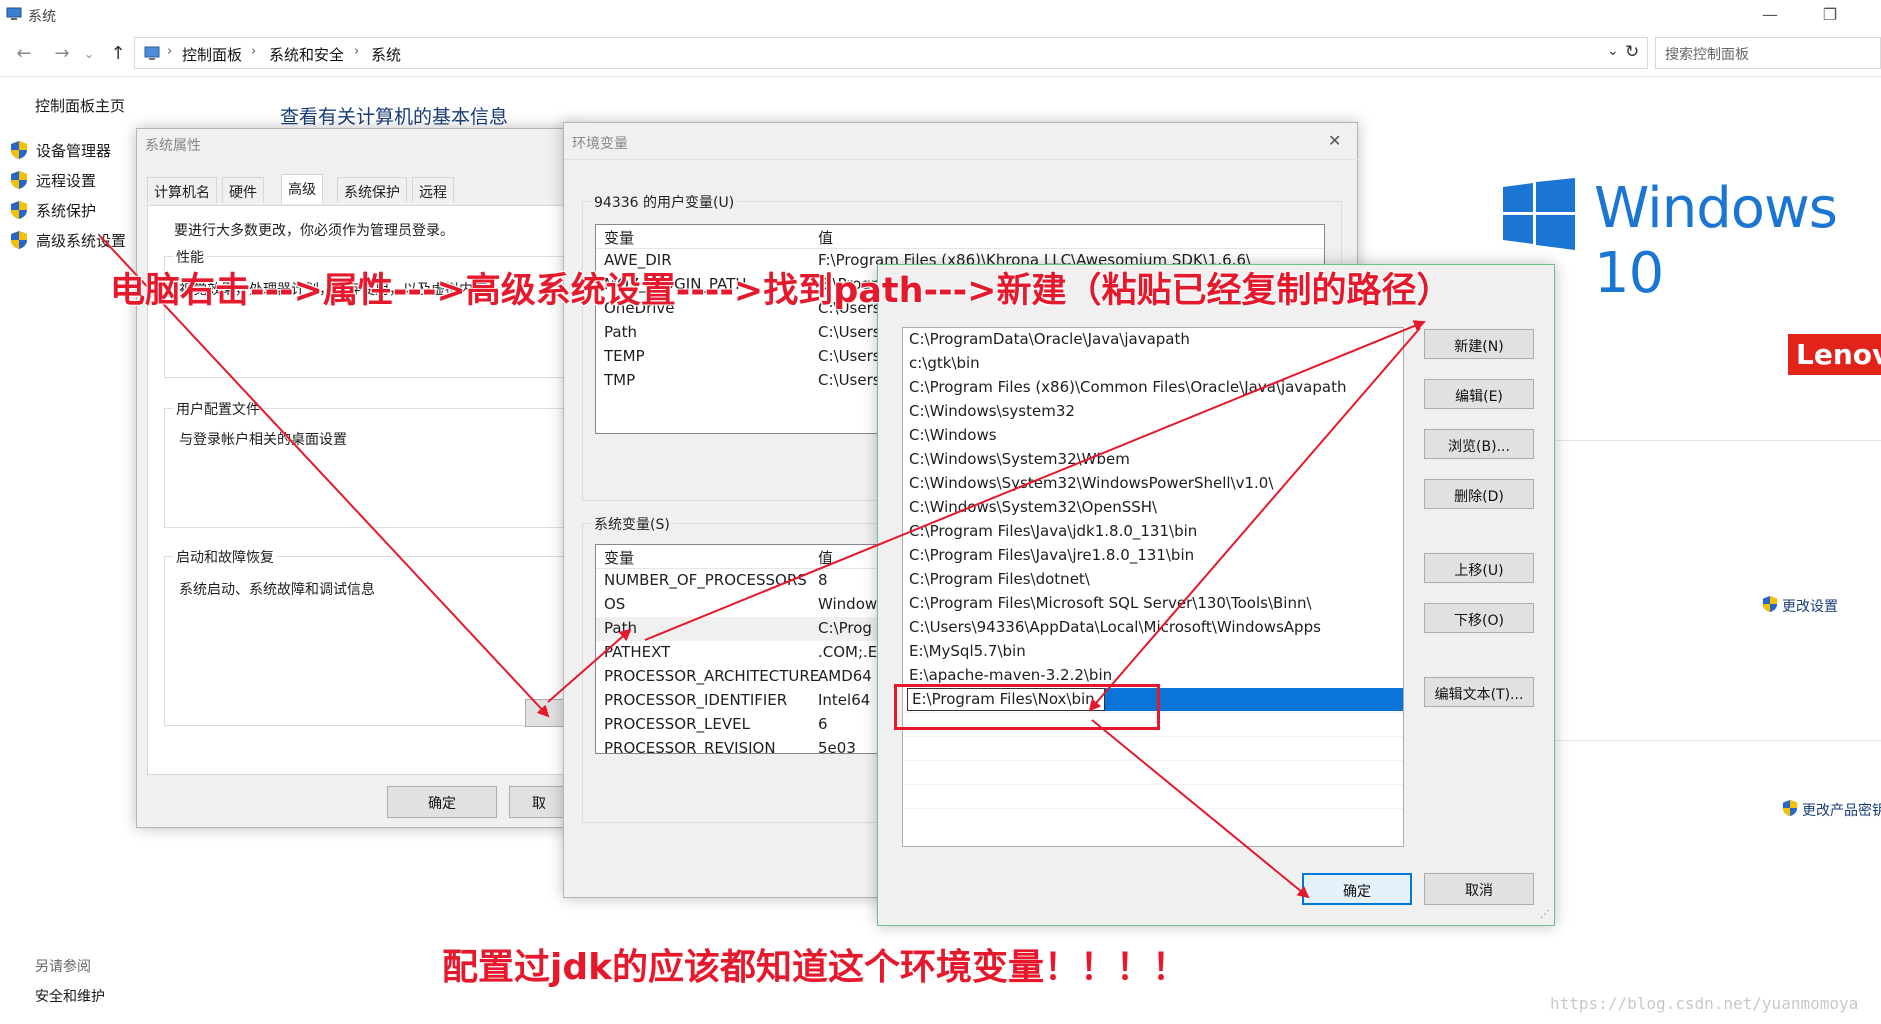  Describe the element at coordinates (815, 967) in the screenshot. I see `bottom-annotation: 配置过jdk的应该都知道这个环境变量！！！！` at that location.